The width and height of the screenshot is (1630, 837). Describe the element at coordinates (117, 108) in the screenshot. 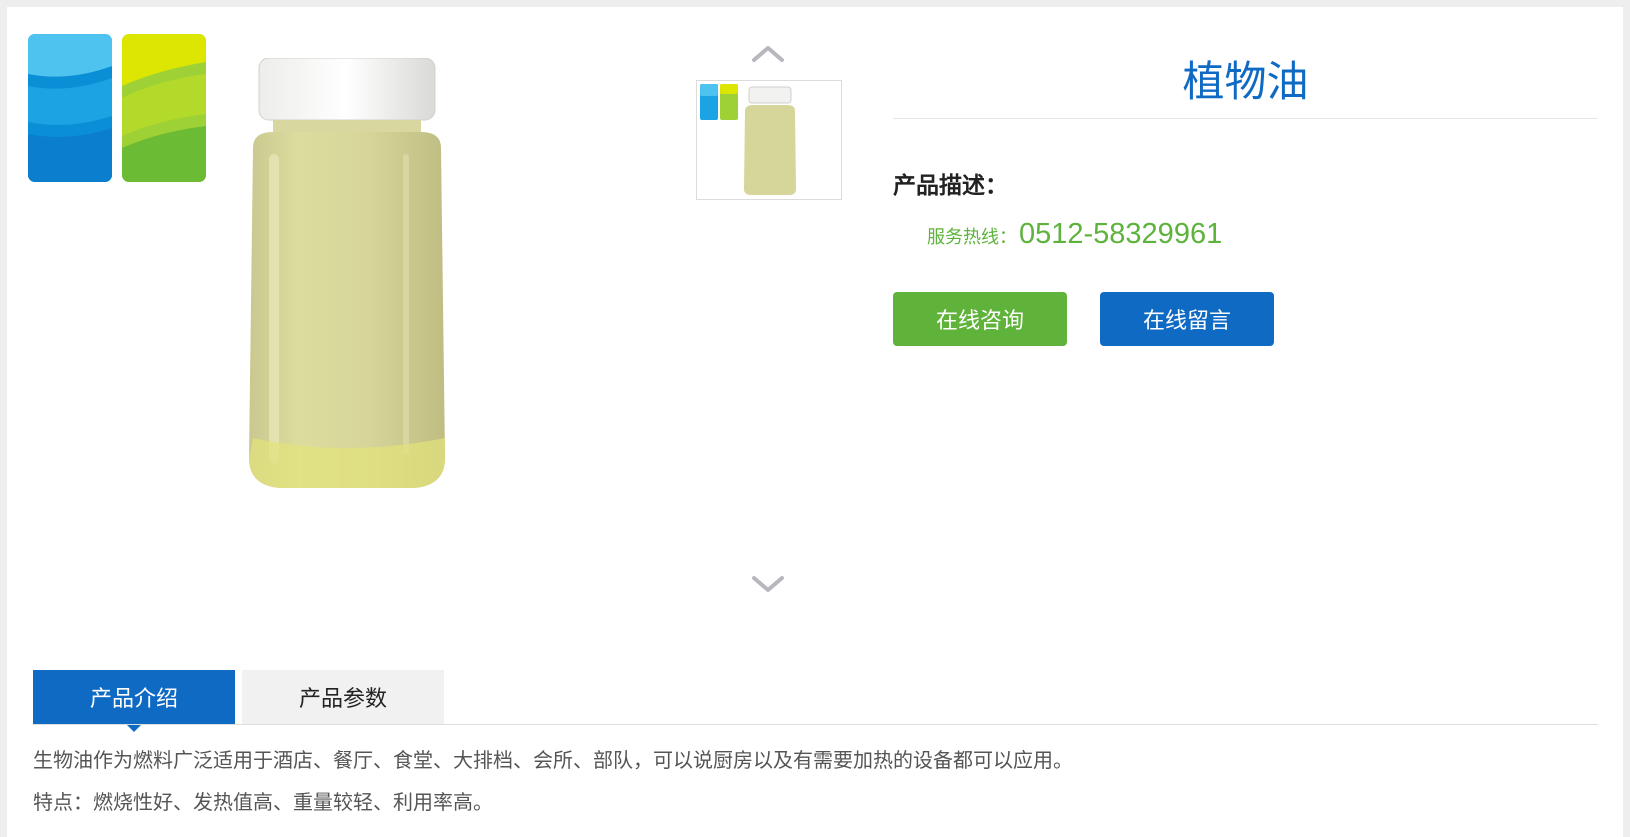

I see `company-logo` at that location.